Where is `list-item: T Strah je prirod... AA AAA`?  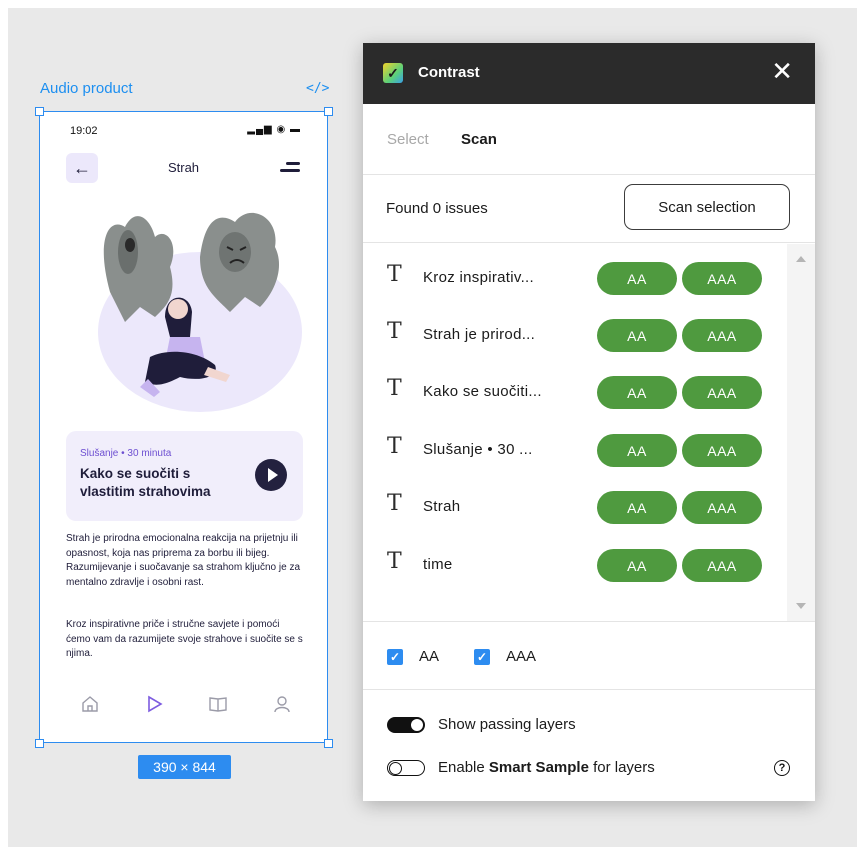 list-item: T Strah je prirod... AA AAA is located at coordinates (573, 335).